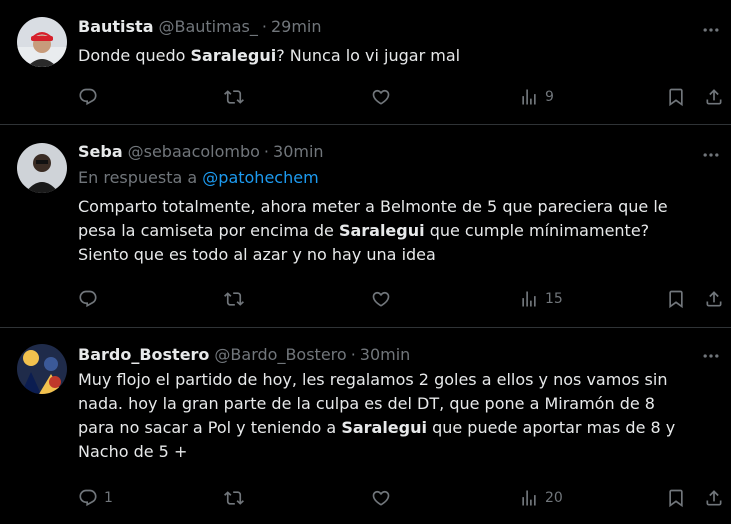 The image size is (731, 524). I want to click on reply-button: 1, so click(95, 498).